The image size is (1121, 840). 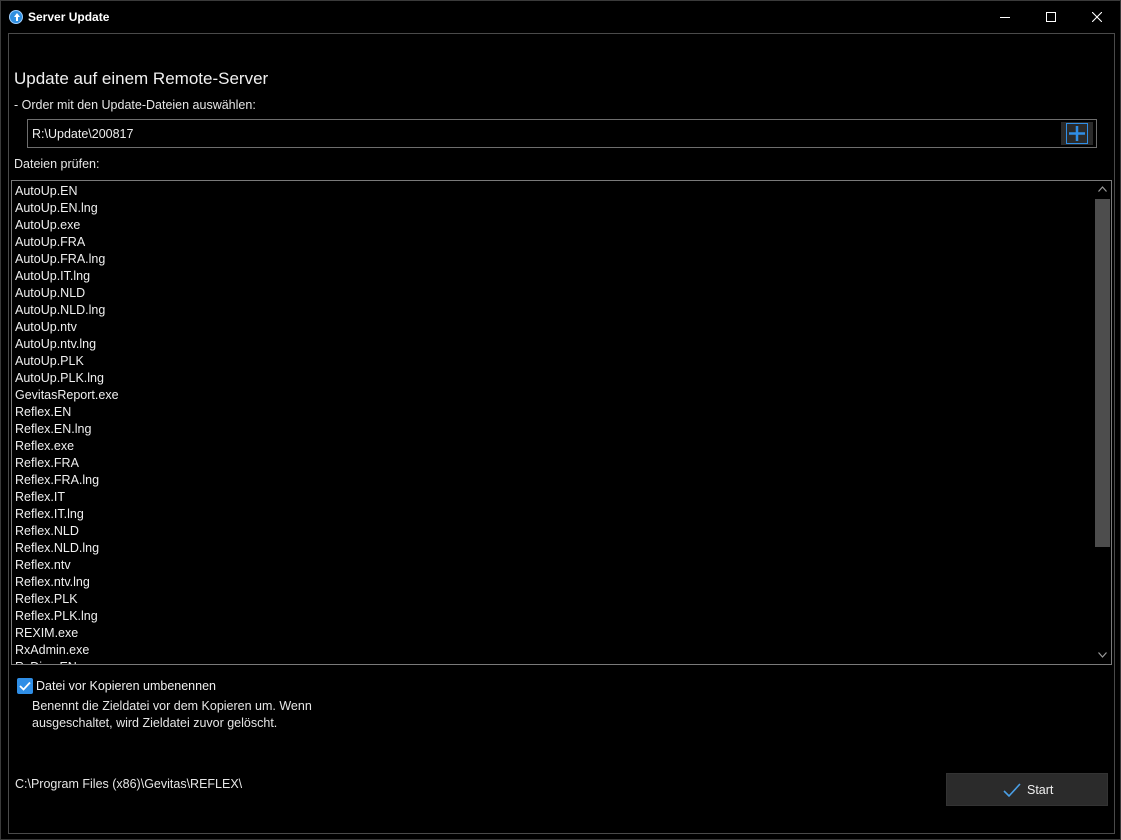 What do you see at coordinates (550, 582) in the screenshot?
I see `list-item: Reflex.ntv.lng` at bounding box center [550, 582].